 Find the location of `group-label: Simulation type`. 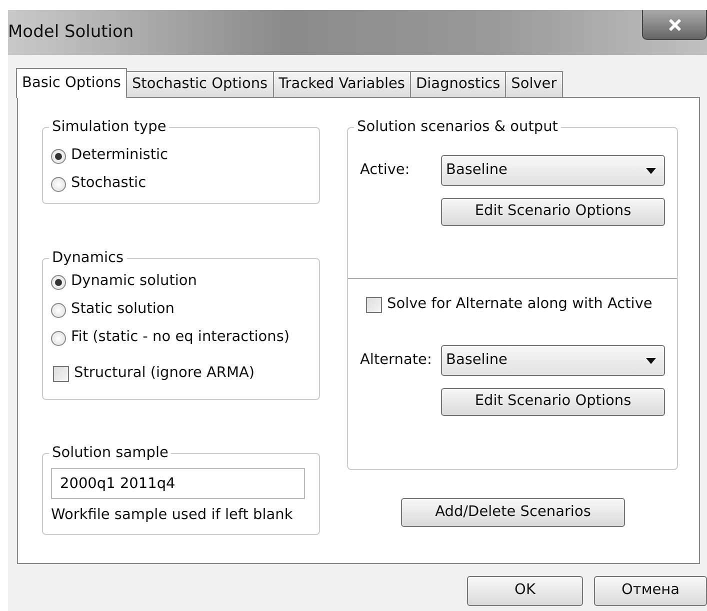

group-label: Simulation type is located at coordinates (109, 127).